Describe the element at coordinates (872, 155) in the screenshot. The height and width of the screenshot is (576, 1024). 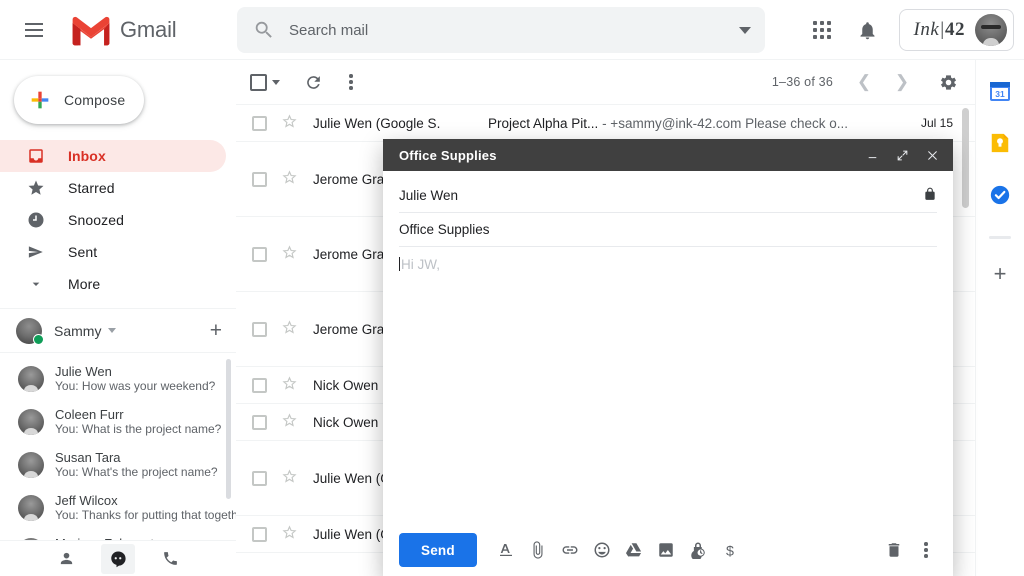
I see `minimize-icon` at that location.